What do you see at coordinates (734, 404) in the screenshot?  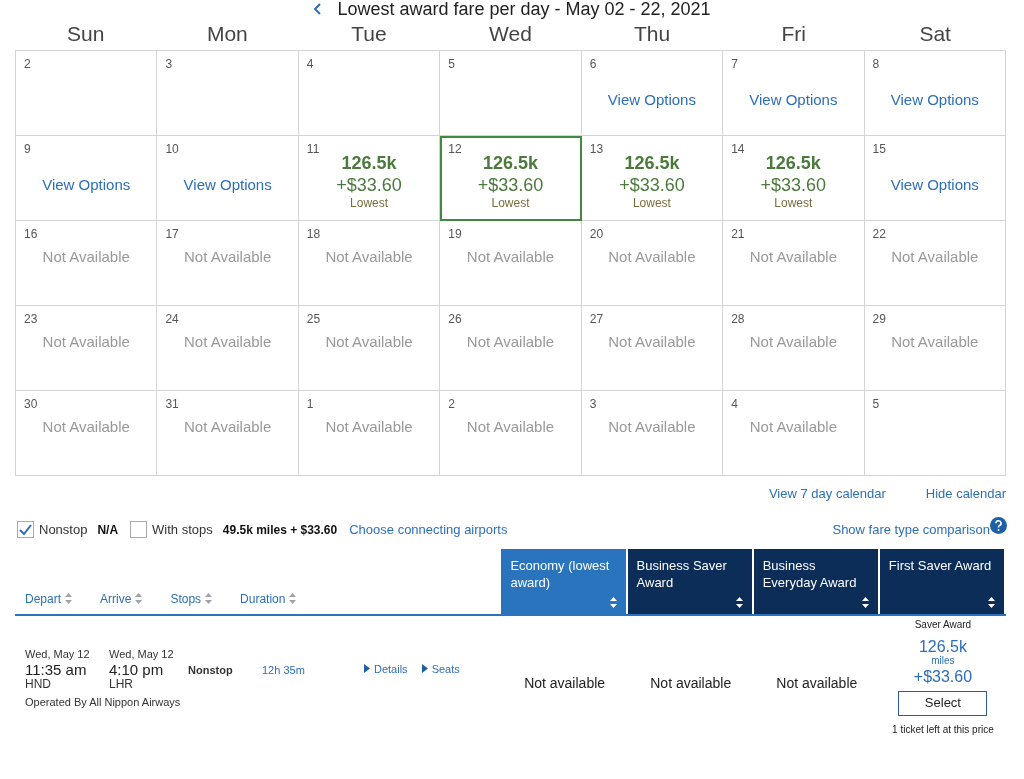 I see `day-number: 4` at bounding box center [734, 404].